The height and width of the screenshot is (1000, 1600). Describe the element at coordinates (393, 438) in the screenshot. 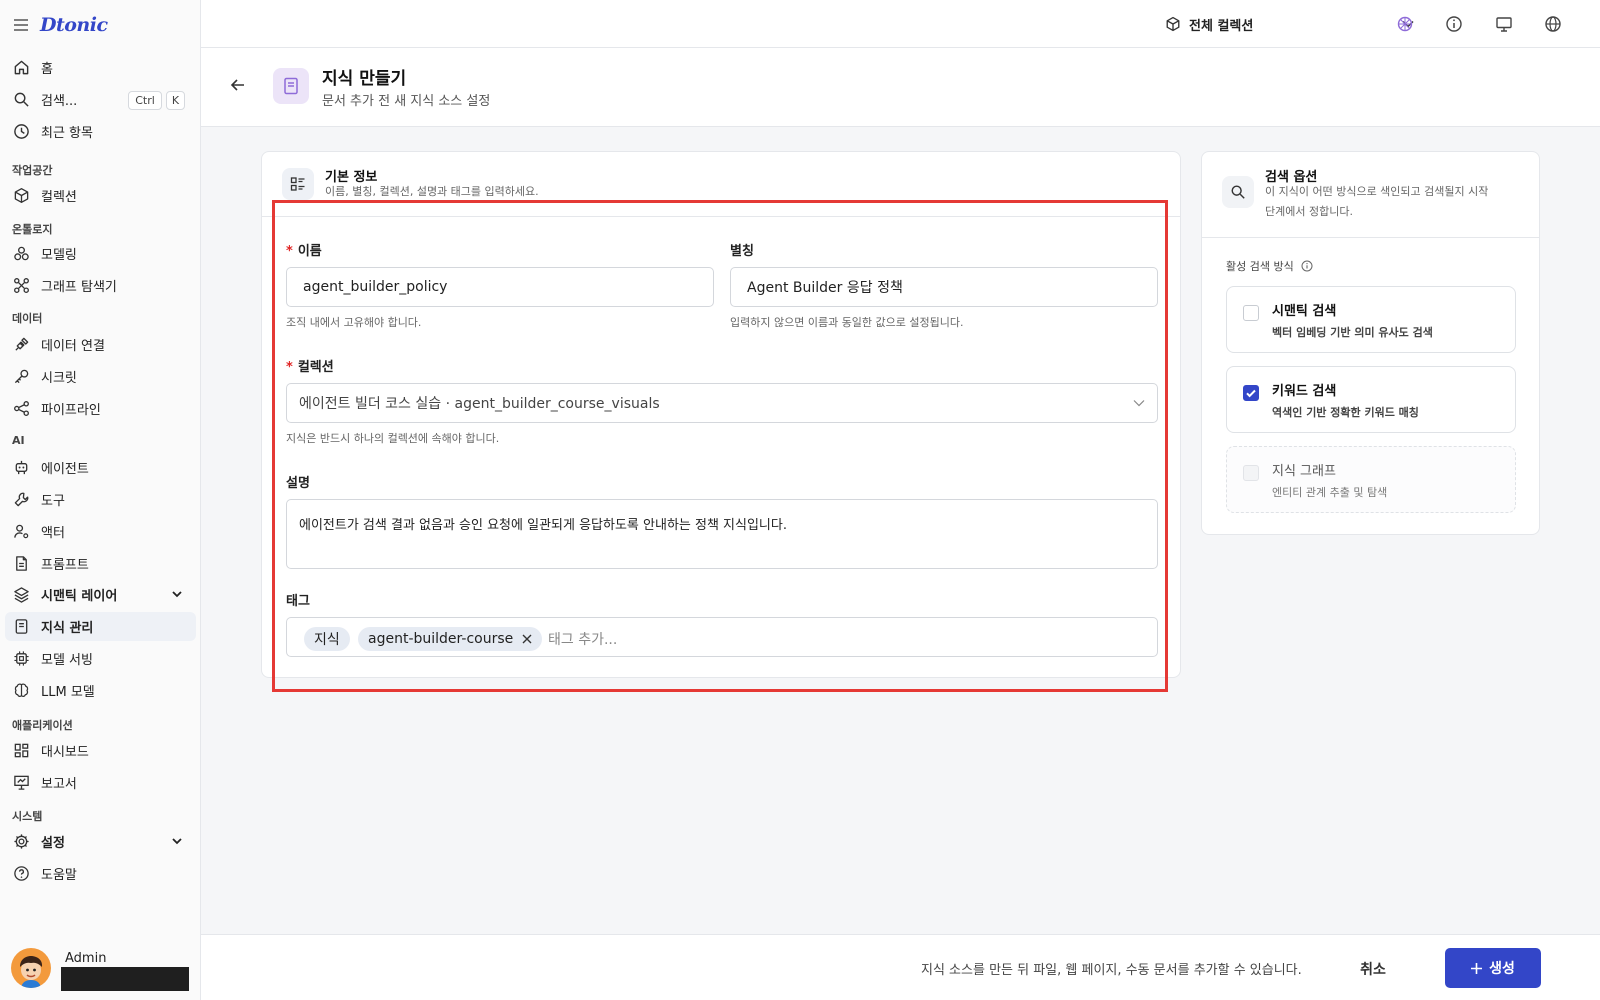

I see `collection-hint: 지식은 반드시 하나의 컬렉션에 속해야 합니다.` at that location.